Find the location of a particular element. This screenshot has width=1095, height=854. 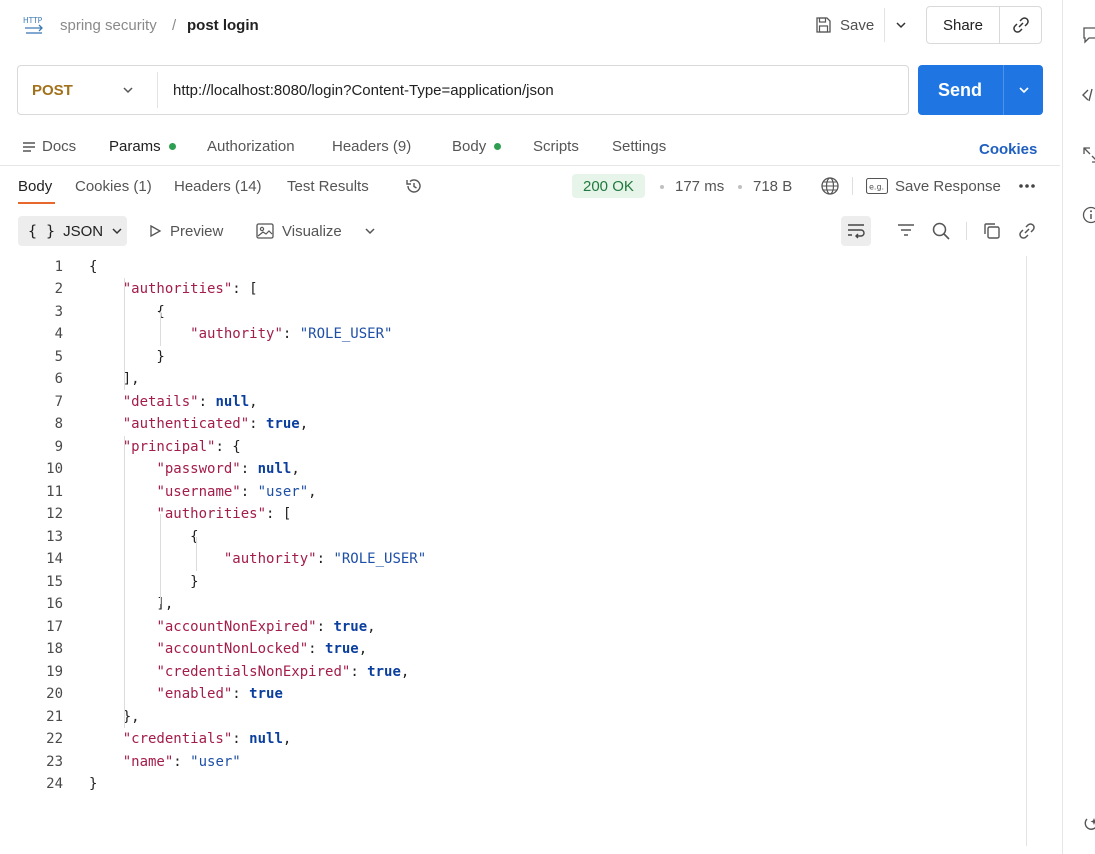

more-options-icon is located at coordinates (1028, 186).